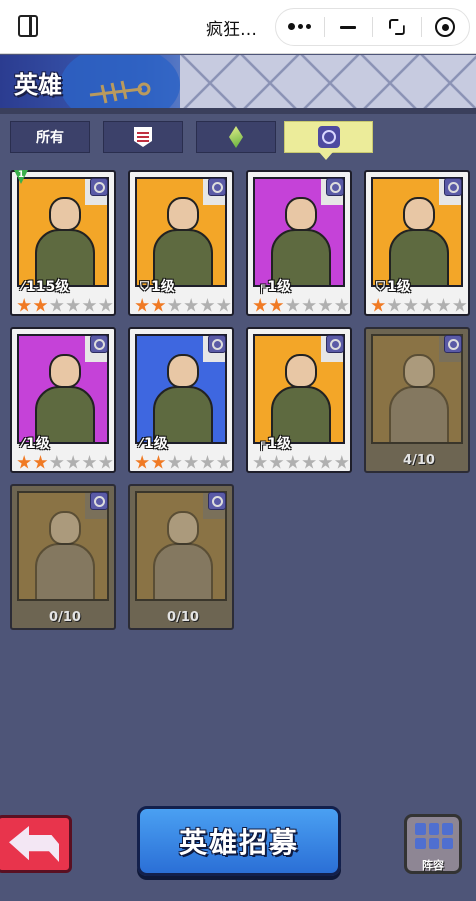 The image size is (476, 901). What do you see at coordinates (419, 460) in the screenshot?
I see `shard-progress: 4/10` at bounding box center [419, 460].